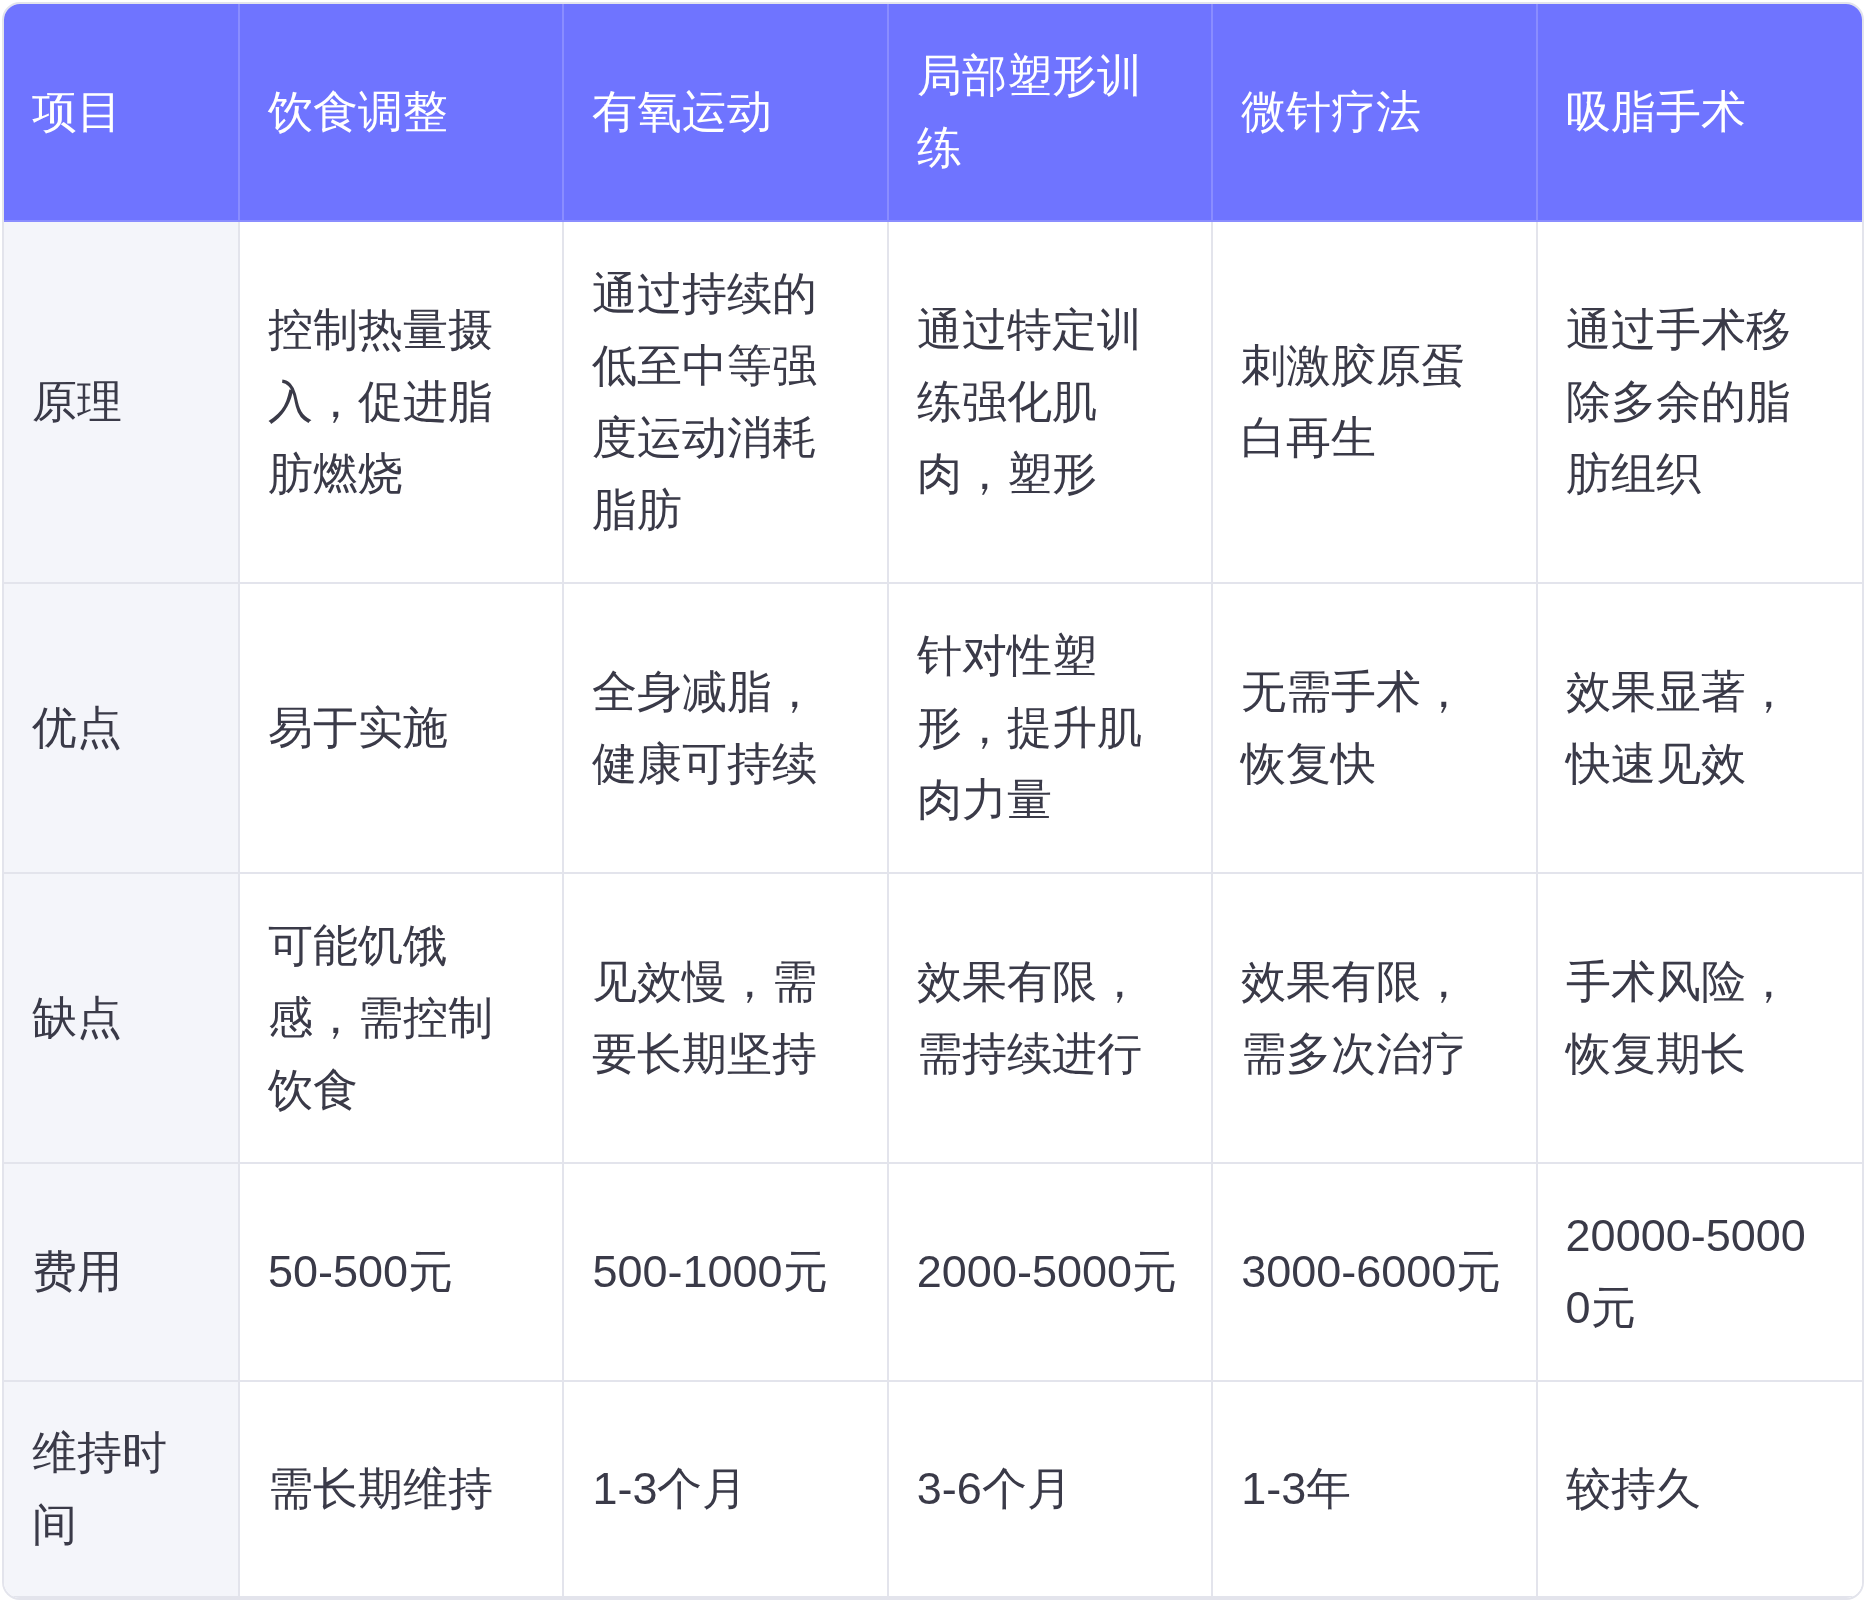 This screenshot has height=1600, width=1864. What do you see at coordinates (726, 729) in the screenshot?
I see `table-cell: 全身减脂，健康可持续` at bounding box center [726, 729].